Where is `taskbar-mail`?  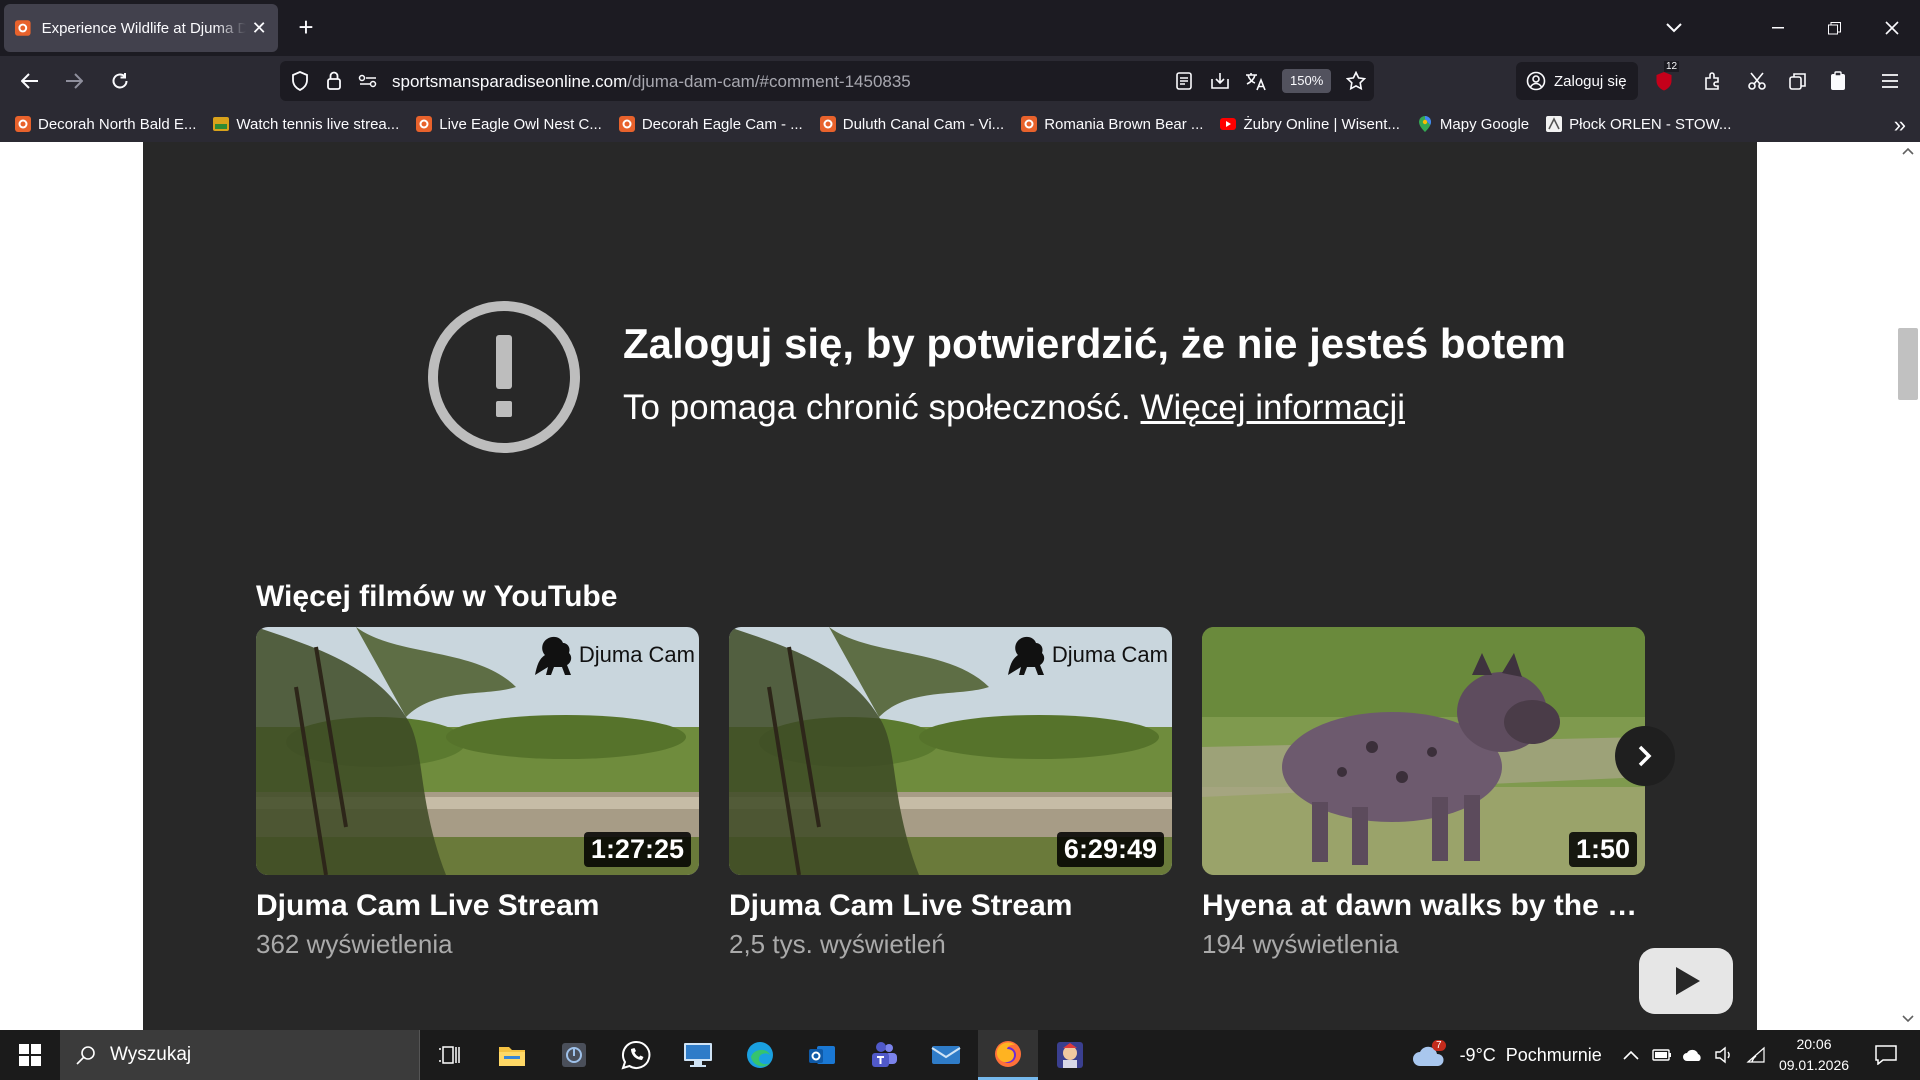
taskbar-mail is located at coordinates (946, 1055).